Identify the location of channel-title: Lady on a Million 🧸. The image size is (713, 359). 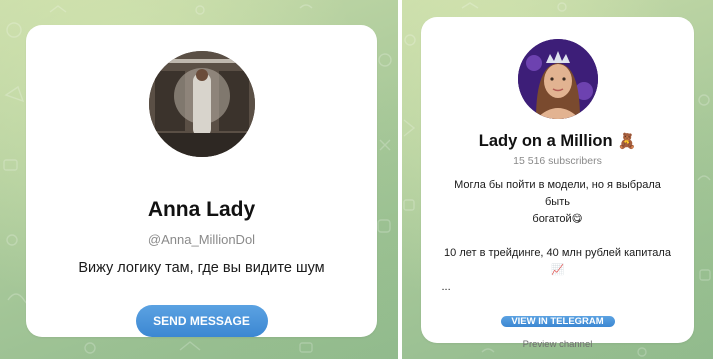
(558, 141).